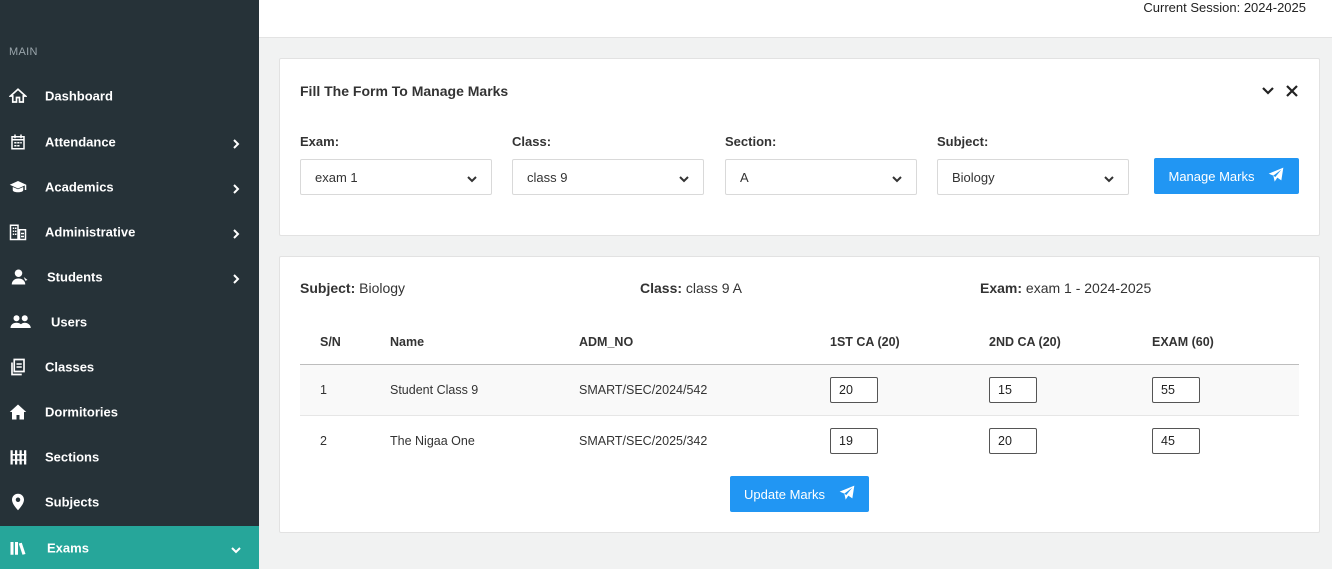  What do you see at coordinates (799, 440) in the screenshot?
I see `table-row: 2 The Nigaa One SMART/SEC/2025/342` at bounding box center [799, 440].